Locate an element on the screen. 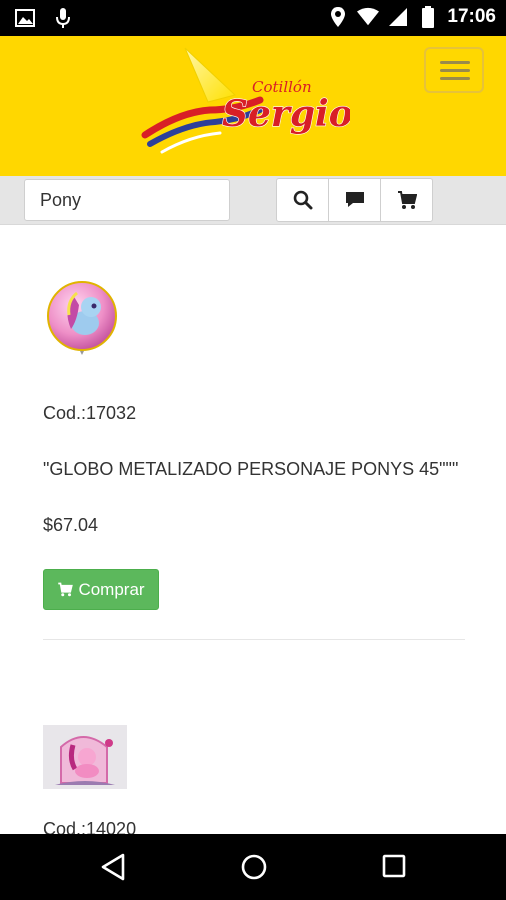  home-icon is located at coordinates (254, 867).